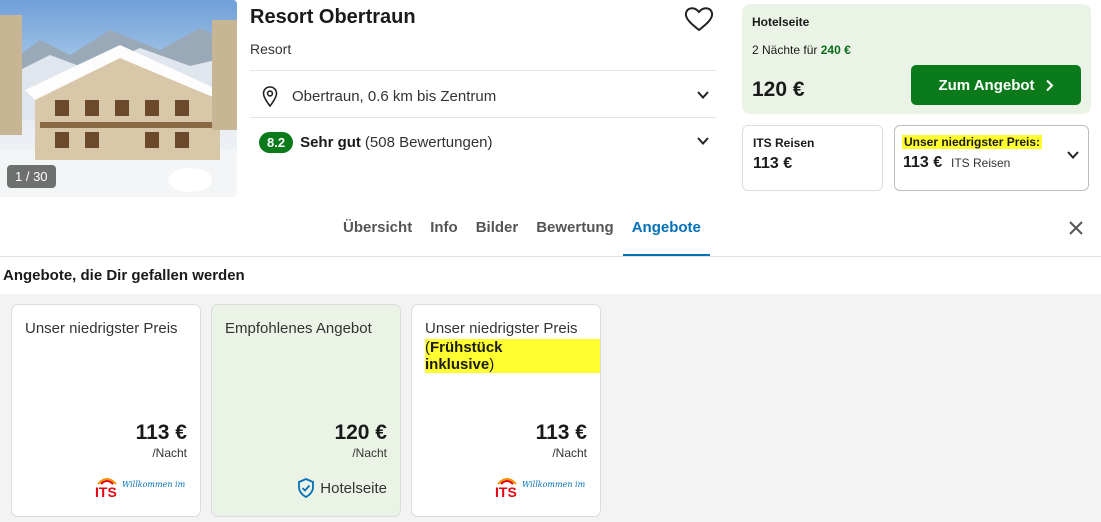 Image resolution: width=1101 pixels, height=522 pixels. I want to click on rating-row: 8.2 Sehr gut (508 Bewertungen), so click(486, 142).